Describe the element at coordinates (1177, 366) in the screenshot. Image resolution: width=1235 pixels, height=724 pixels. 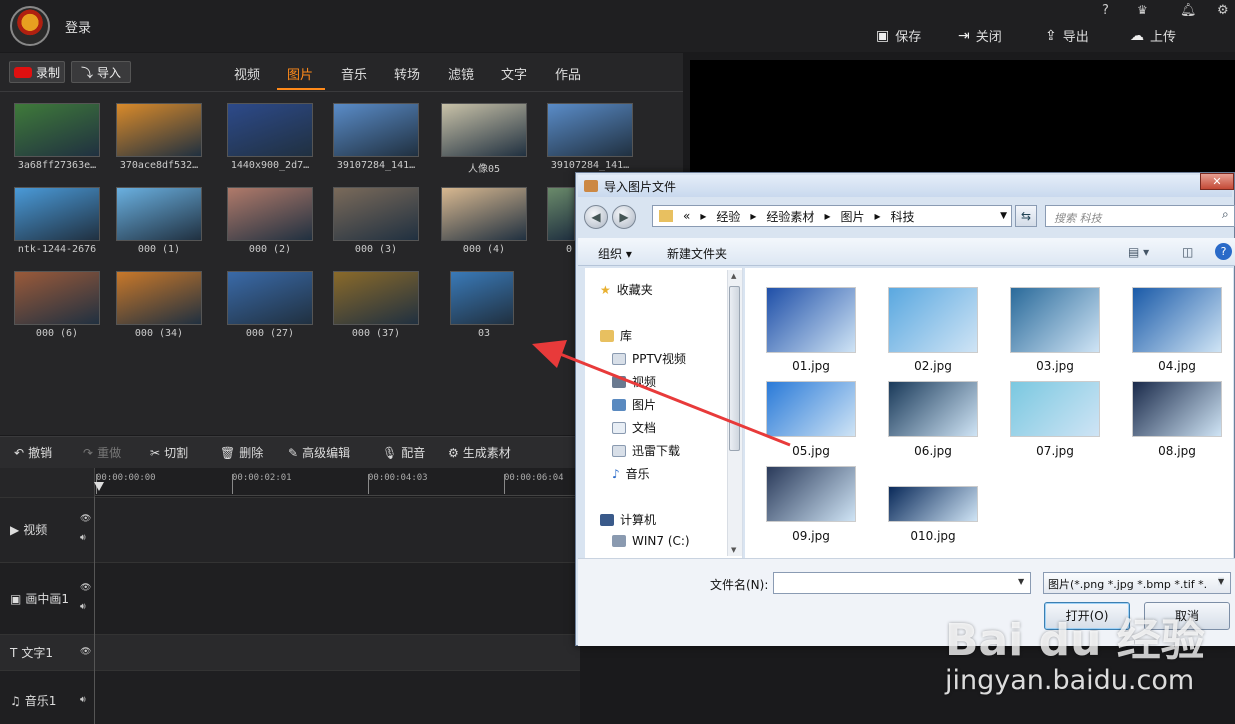
I see `file-name: 04.jpg` at that location.